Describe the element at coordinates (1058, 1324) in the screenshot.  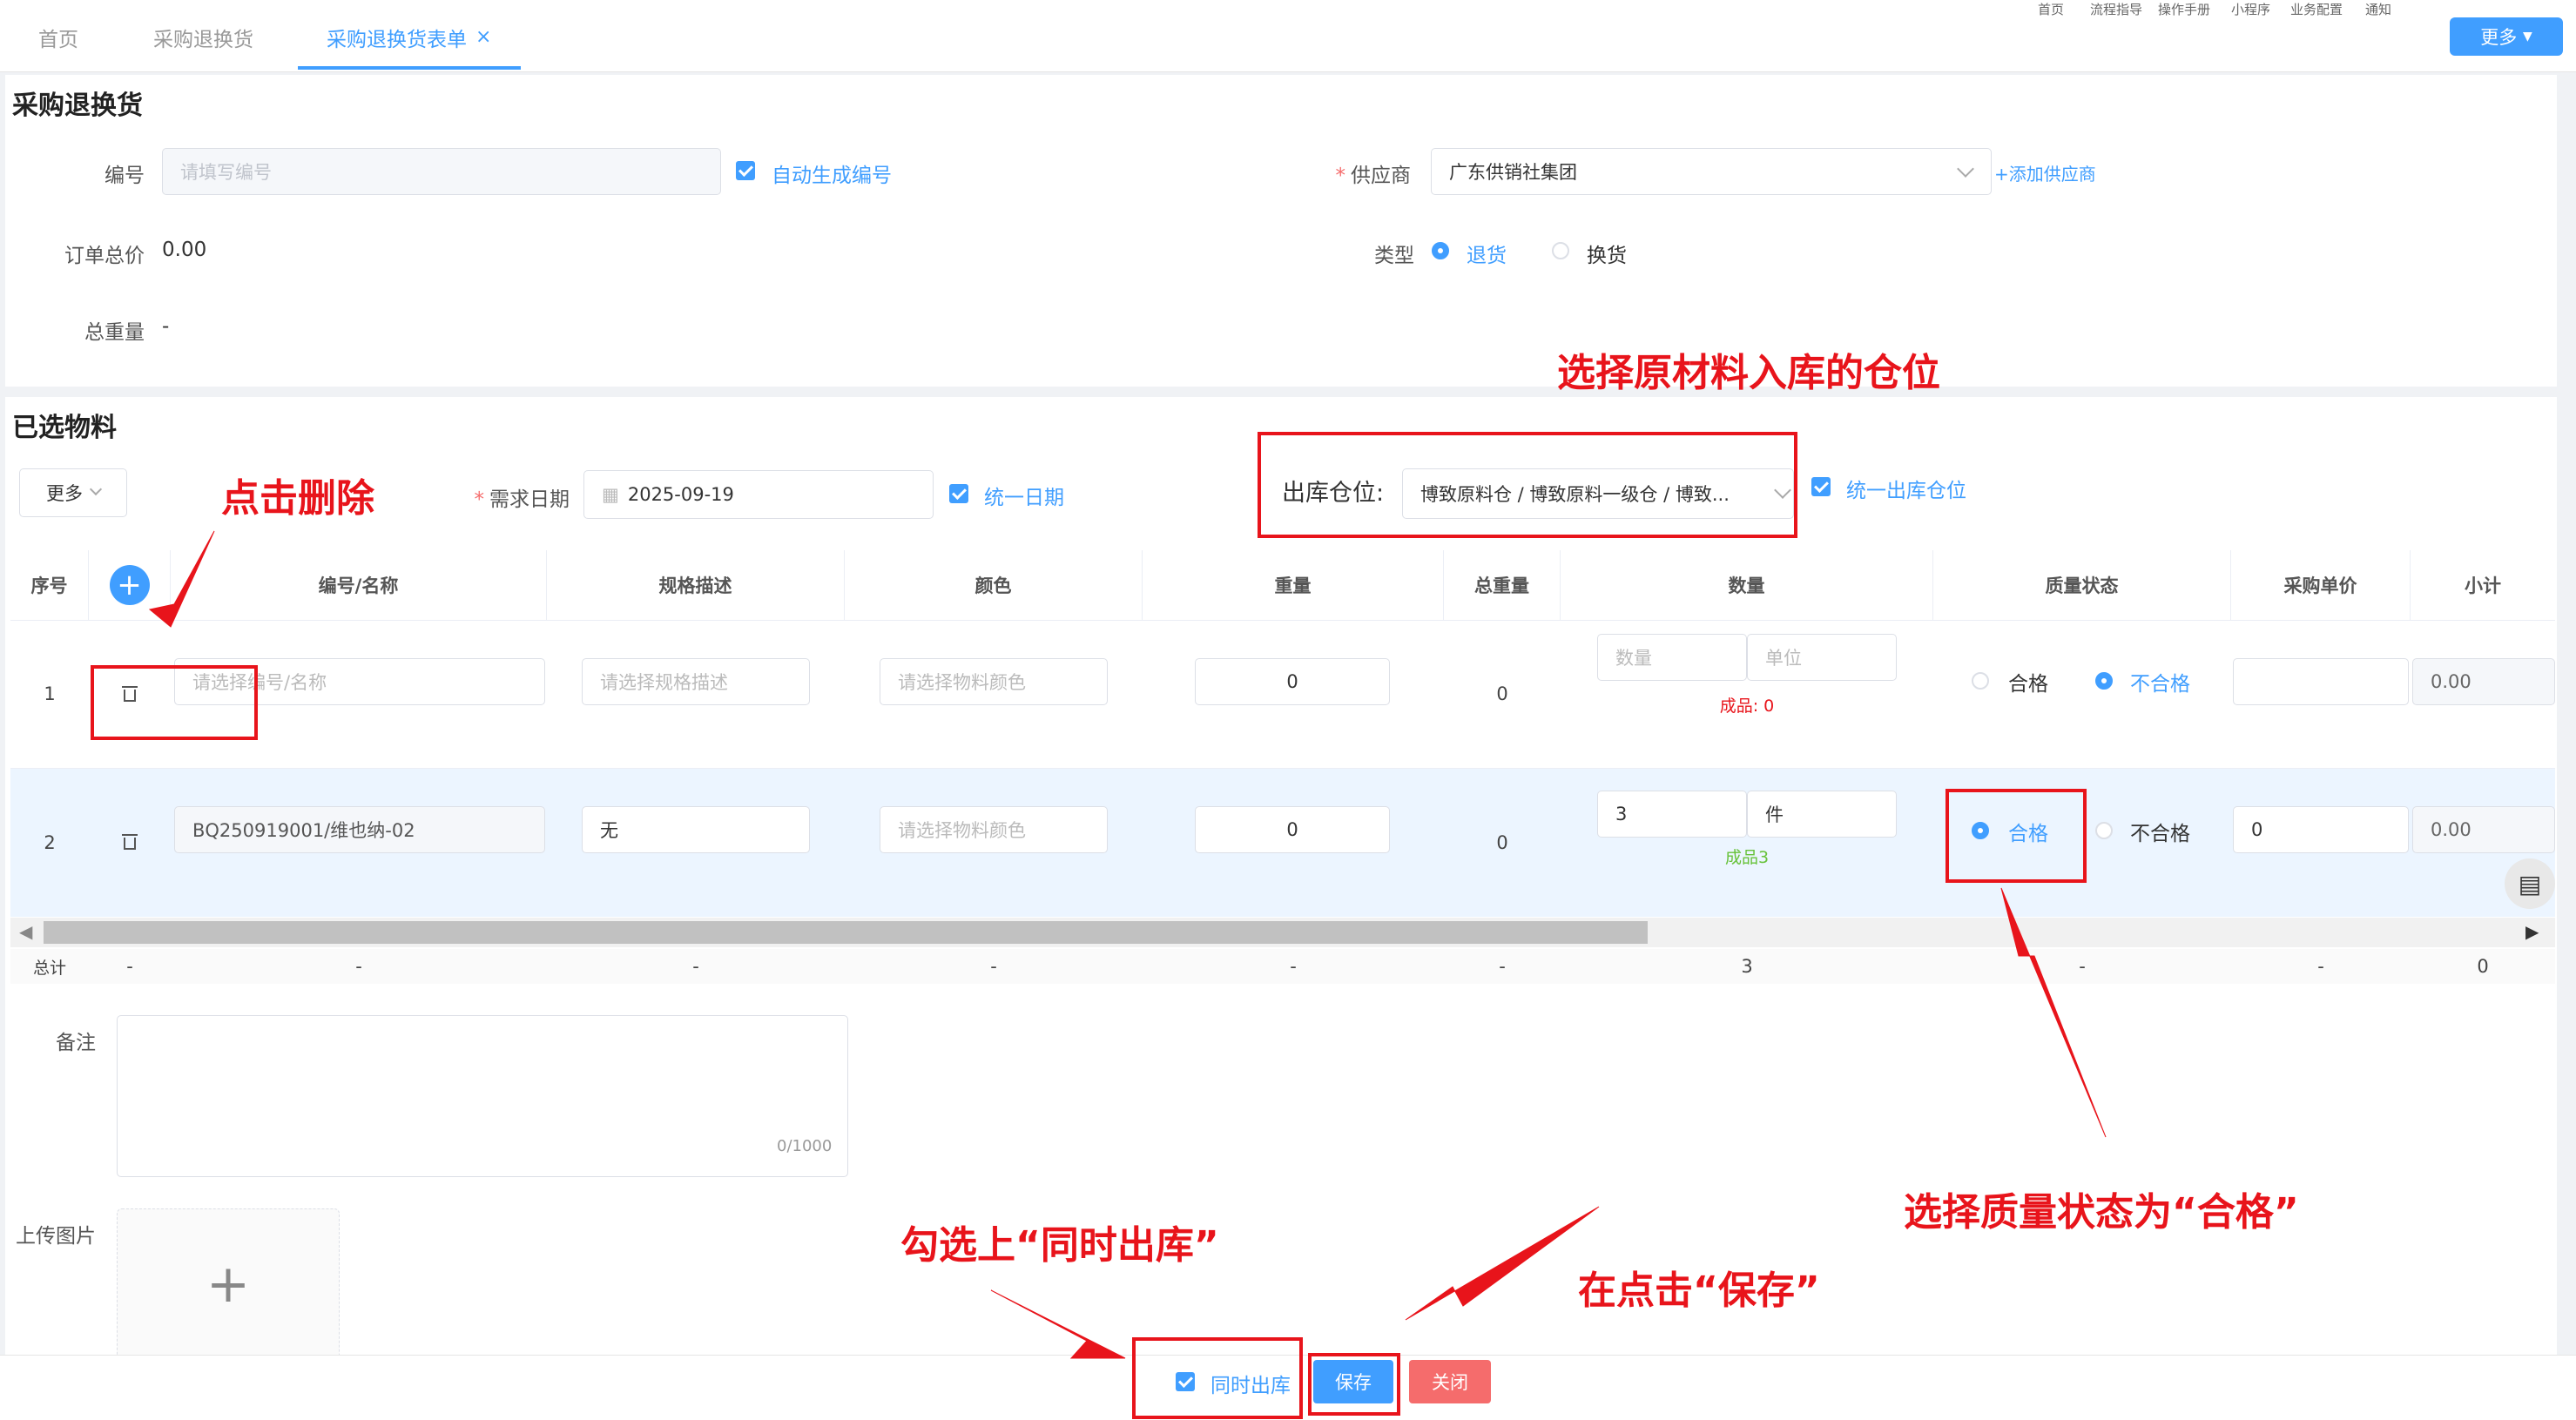
I see `arrow-to-outbound` at that location.